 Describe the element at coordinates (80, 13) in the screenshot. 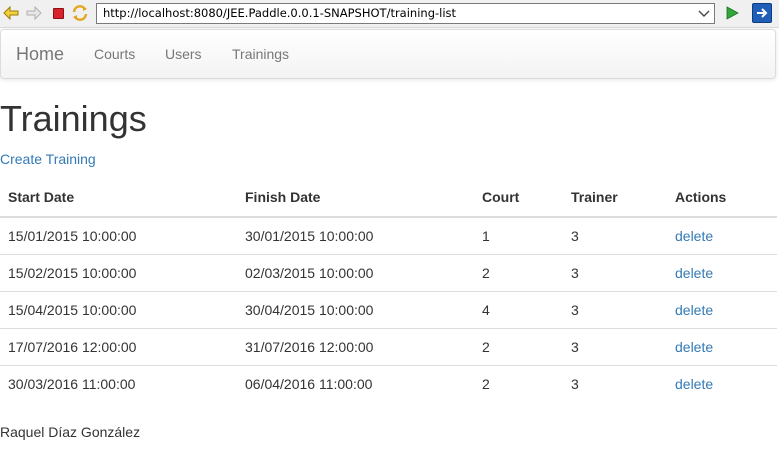

I see `refresh-icon` at that location.